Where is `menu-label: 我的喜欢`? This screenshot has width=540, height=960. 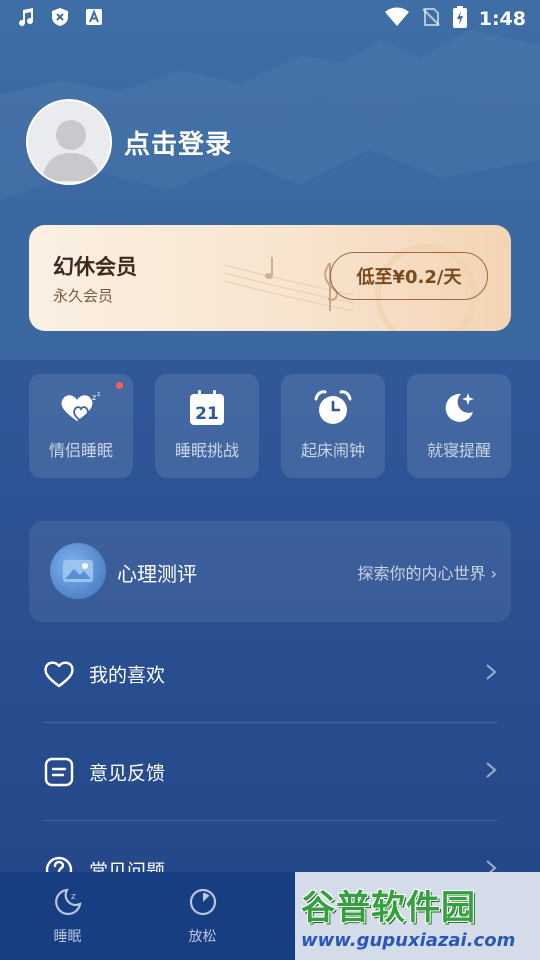 menu-label: 我的喜欢 is located at coordinates (127, 675).